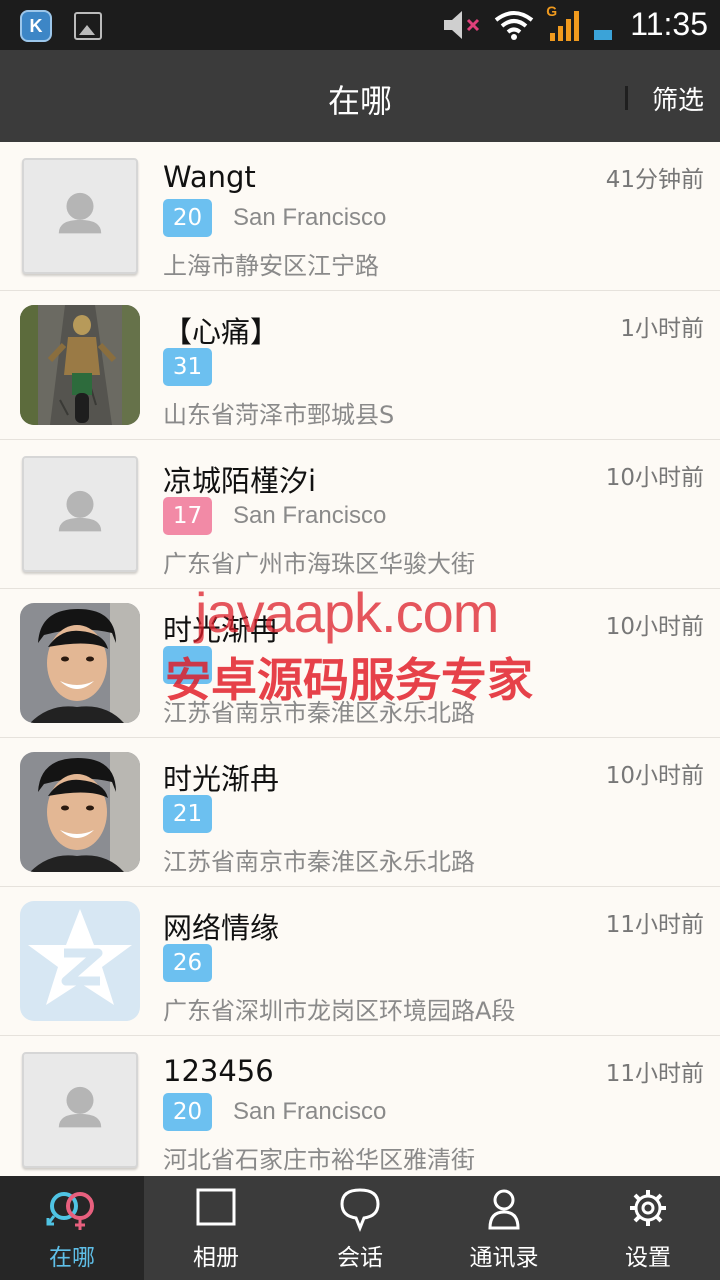 This screenshot has width=720, height=1280. I want to click on tab-where: 在哪, so click(72, 1228).